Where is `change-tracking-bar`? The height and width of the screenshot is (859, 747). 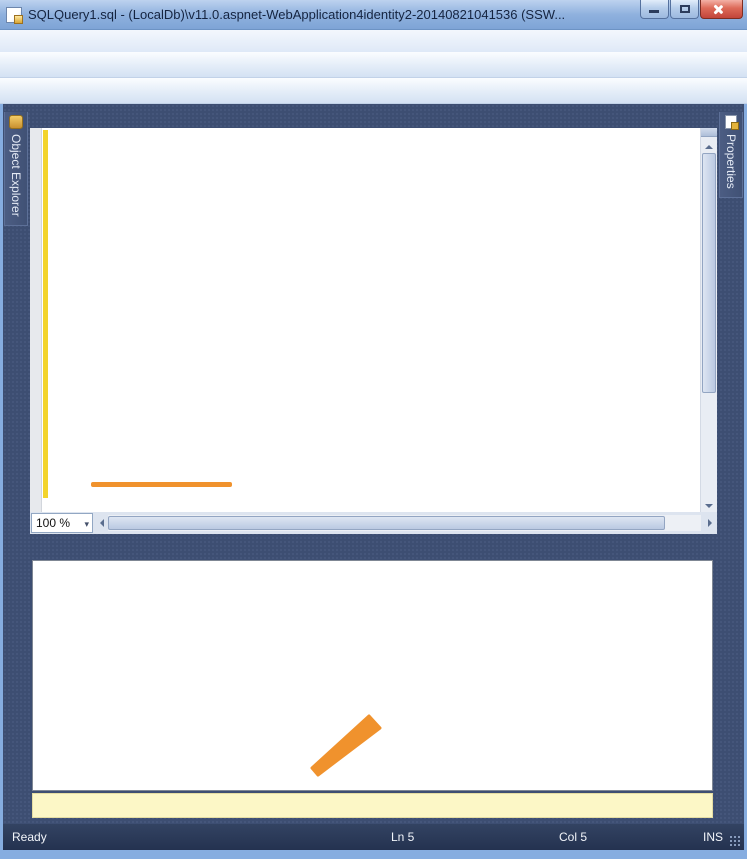
change-tracking-bar is located at coordinates (45, 314).